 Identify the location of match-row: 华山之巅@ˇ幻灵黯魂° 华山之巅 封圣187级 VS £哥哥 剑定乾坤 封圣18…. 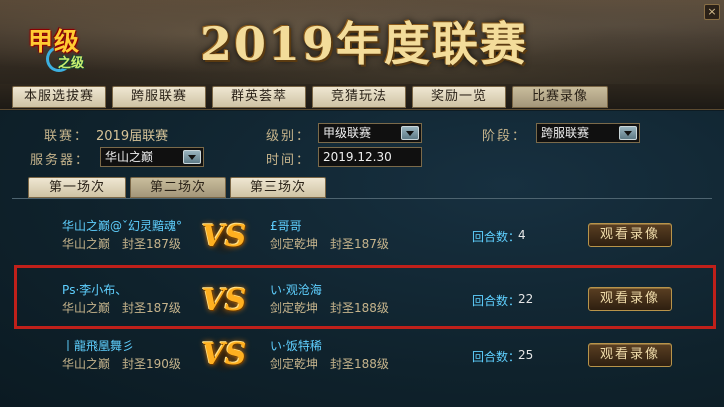
(362, 233).